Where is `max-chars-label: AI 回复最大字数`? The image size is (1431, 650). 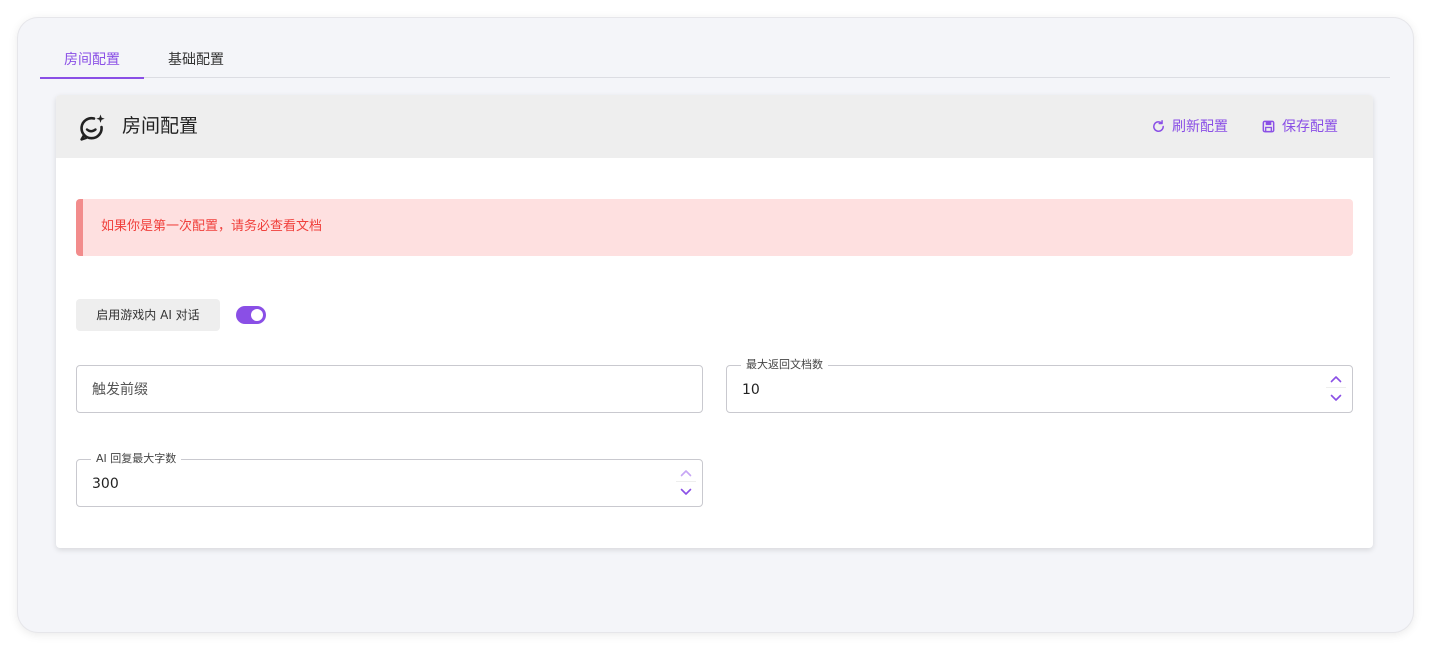
max-chars-label: AI 回复最大字数 is located at coordinates (136, 459).